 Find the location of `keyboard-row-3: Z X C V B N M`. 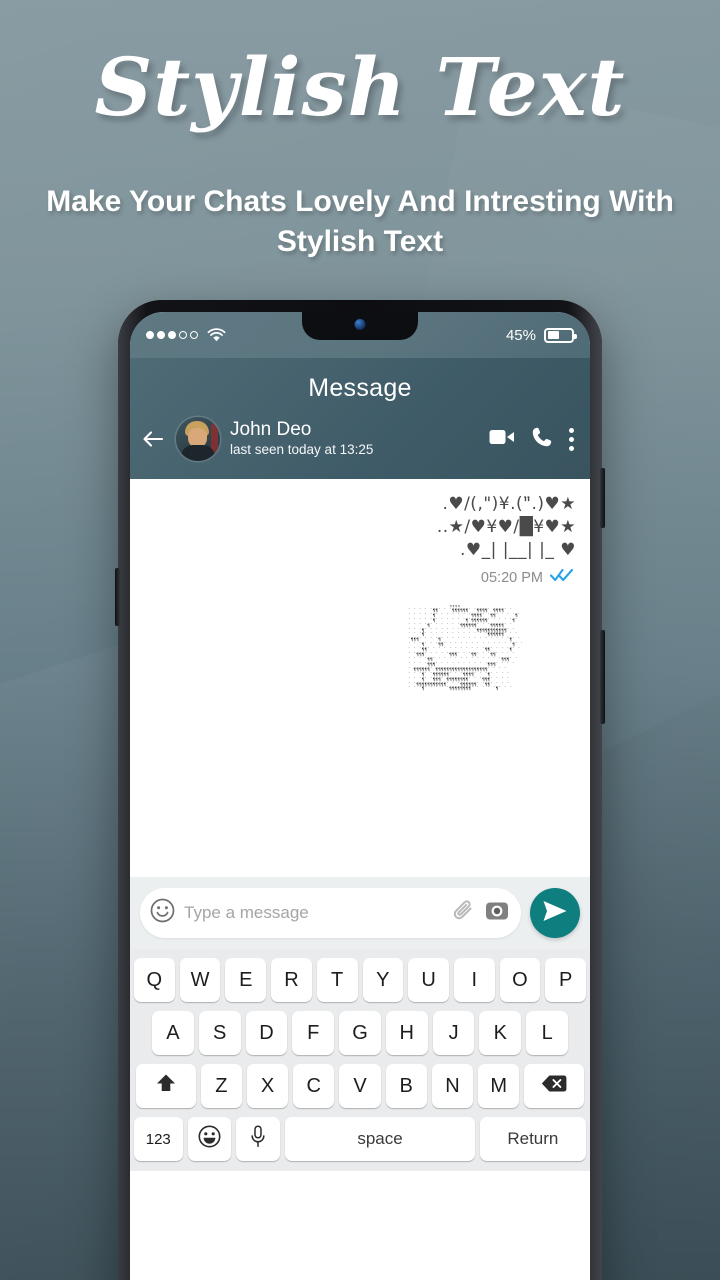

keyboard-row-3: Z X C V B N M is located at coordinates (360, 1086).